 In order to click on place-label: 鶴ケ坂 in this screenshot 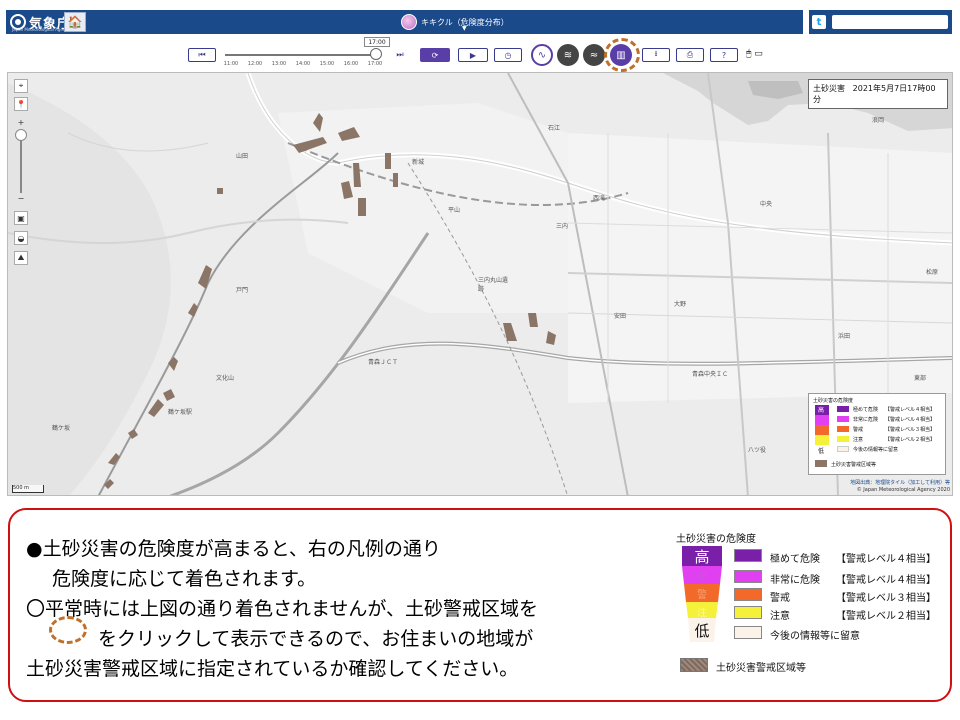, I will do `click(61, 428)`.